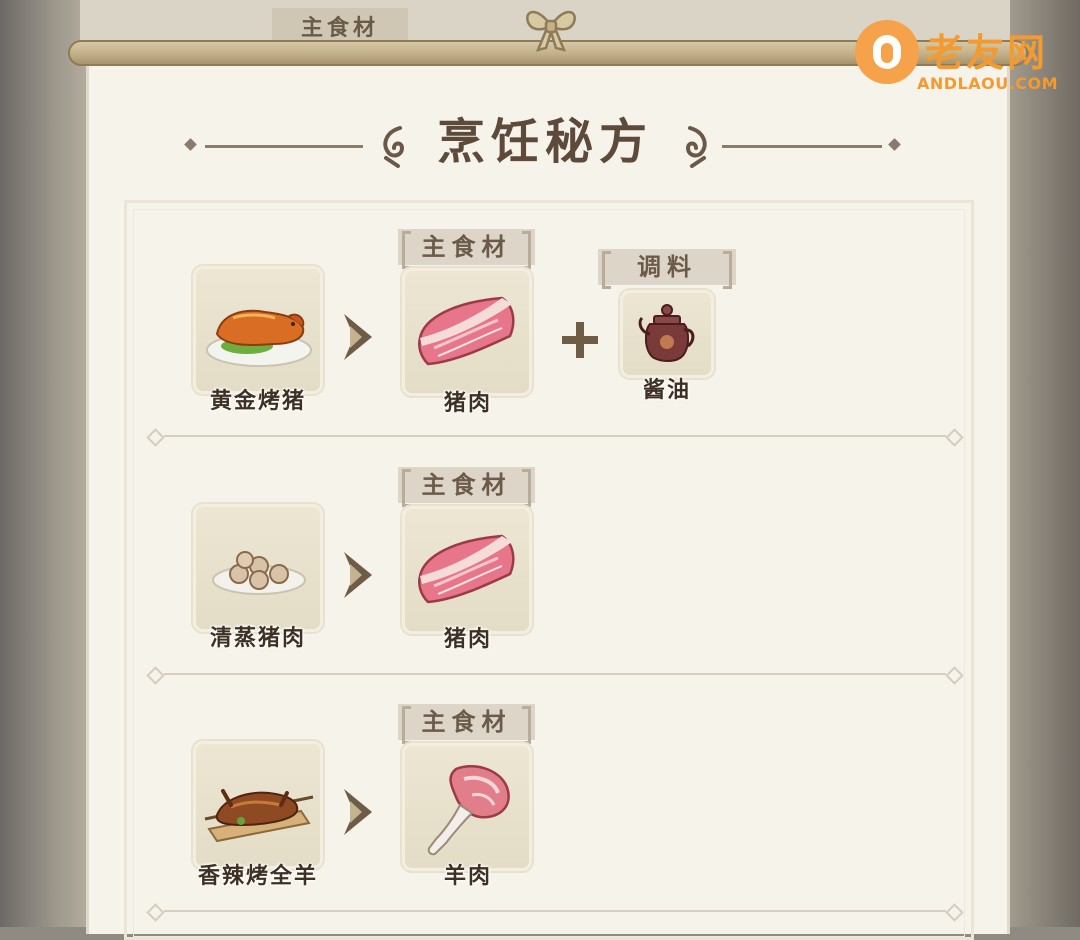 The height and width of the screenshot is (940, 1080). I want to click on dish-name: 清蒸猪肉, so click(257, 638).